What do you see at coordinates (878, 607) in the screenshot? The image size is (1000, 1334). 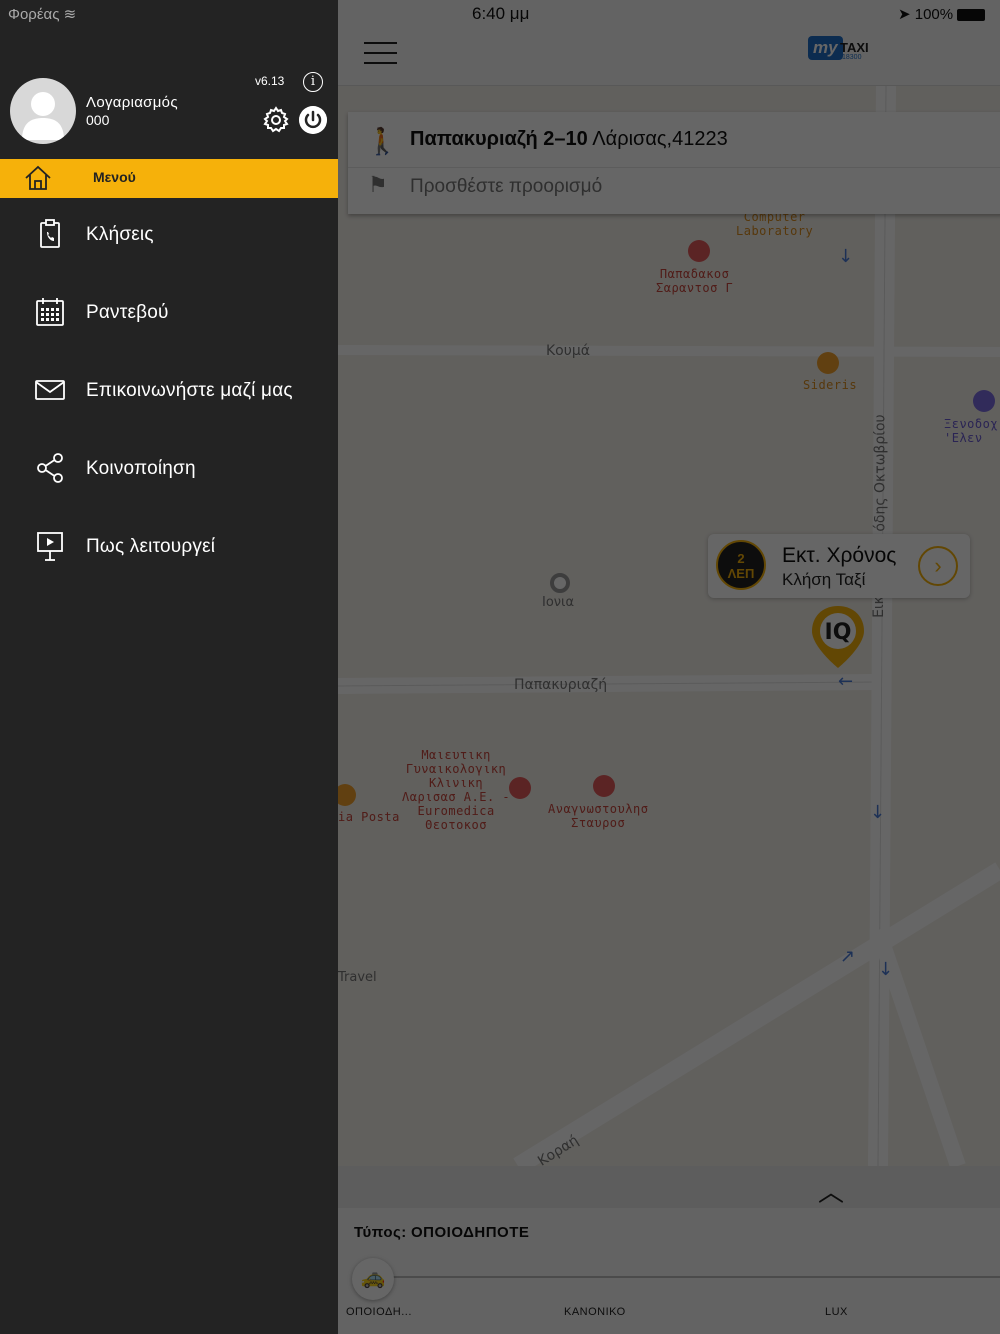 I see `street-label: Εικ` at bounding box center [878, 607].